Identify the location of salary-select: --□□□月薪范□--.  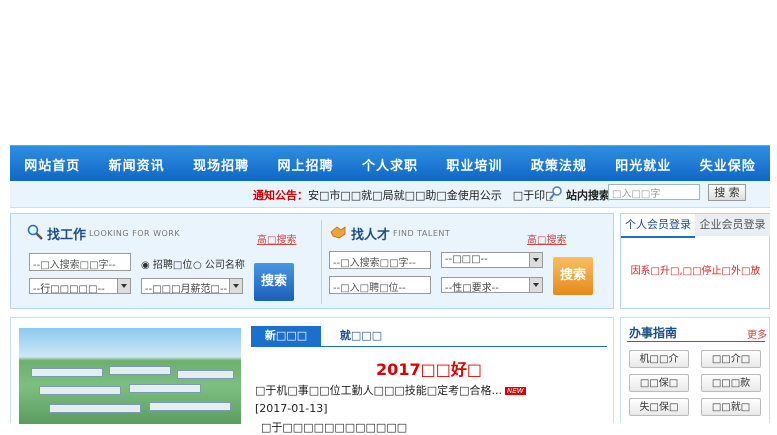
(192, 286).